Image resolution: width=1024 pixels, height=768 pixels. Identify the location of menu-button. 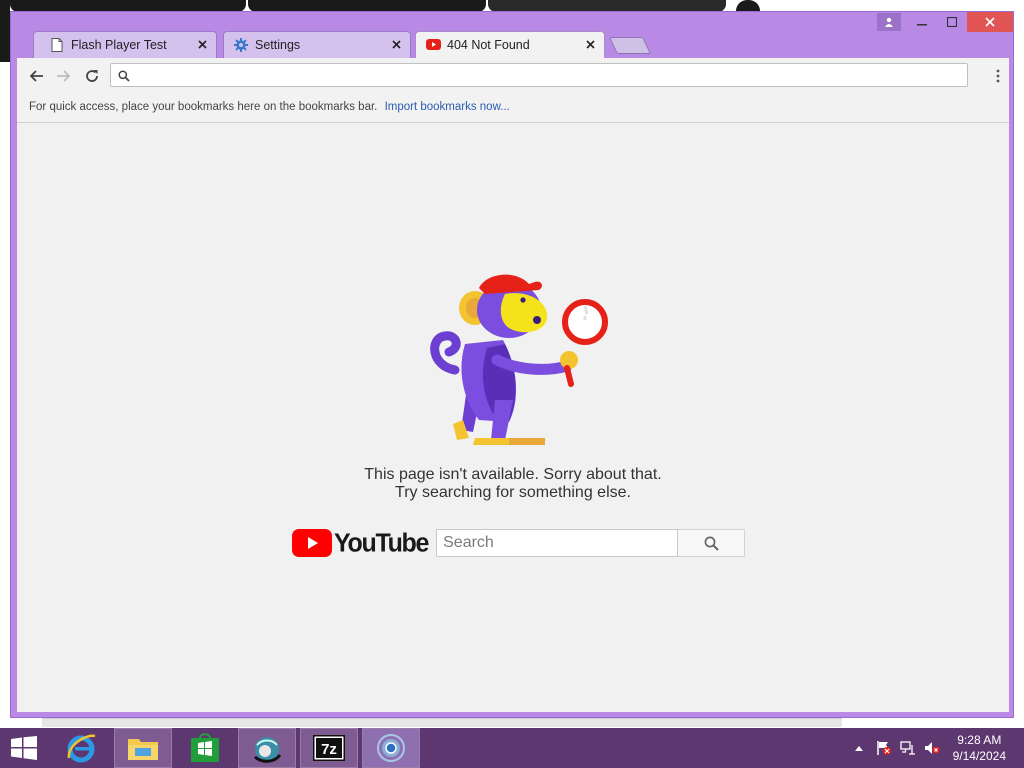
(998, 76).